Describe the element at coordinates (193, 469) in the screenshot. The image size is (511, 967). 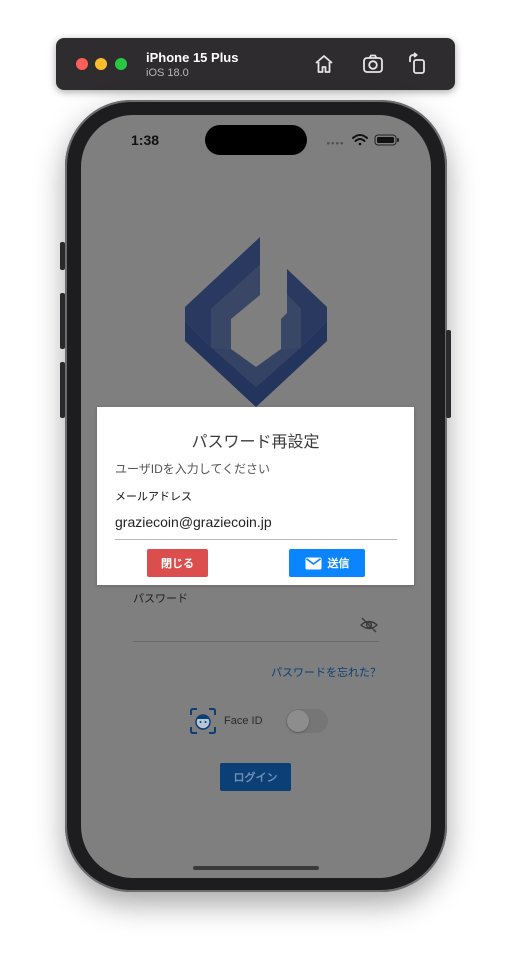
I see `dialog-message: ユーザIDを入力してください` at that location.